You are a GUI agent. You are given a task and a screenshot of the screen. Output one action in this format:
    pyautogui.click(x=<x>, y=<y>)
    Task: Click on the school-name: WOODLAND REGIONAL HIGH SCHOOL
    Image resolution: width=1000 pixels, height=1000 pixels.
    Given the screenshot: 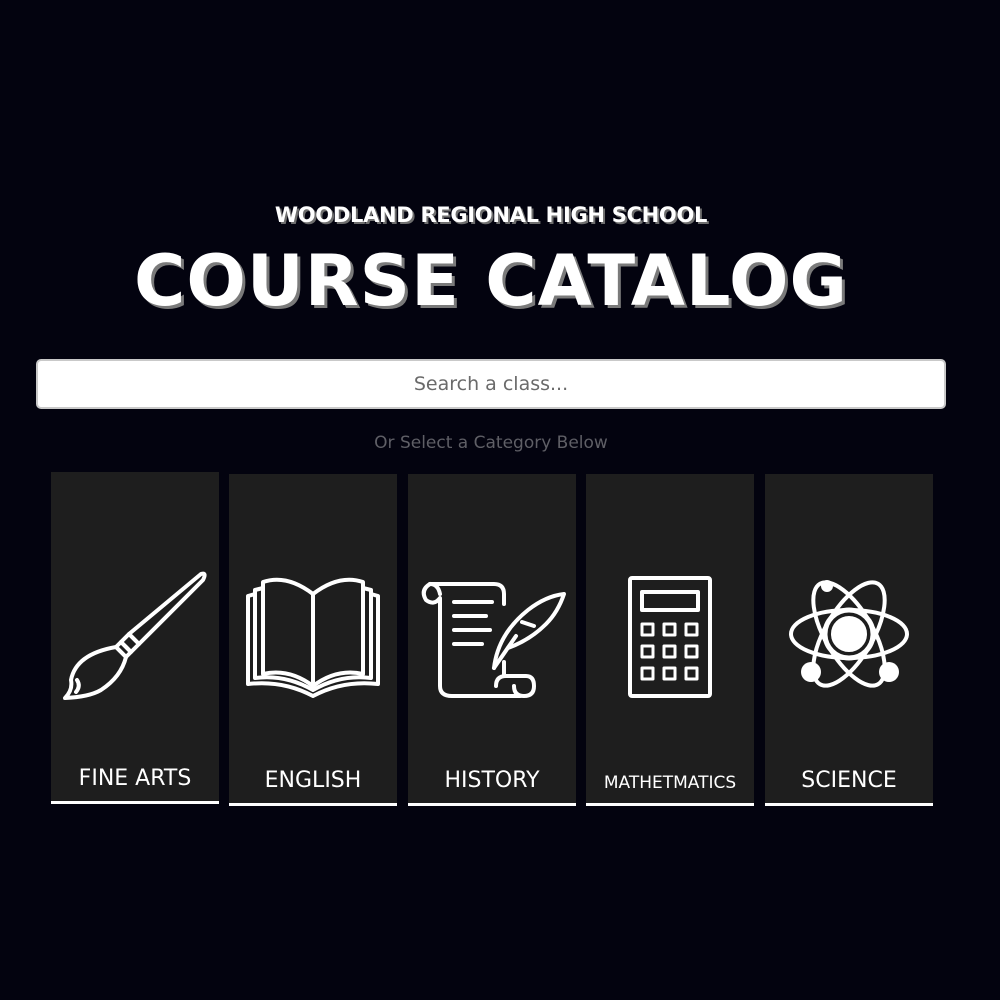 What is the action you would take?
    pyautogui.click(x=491, y=215)
    